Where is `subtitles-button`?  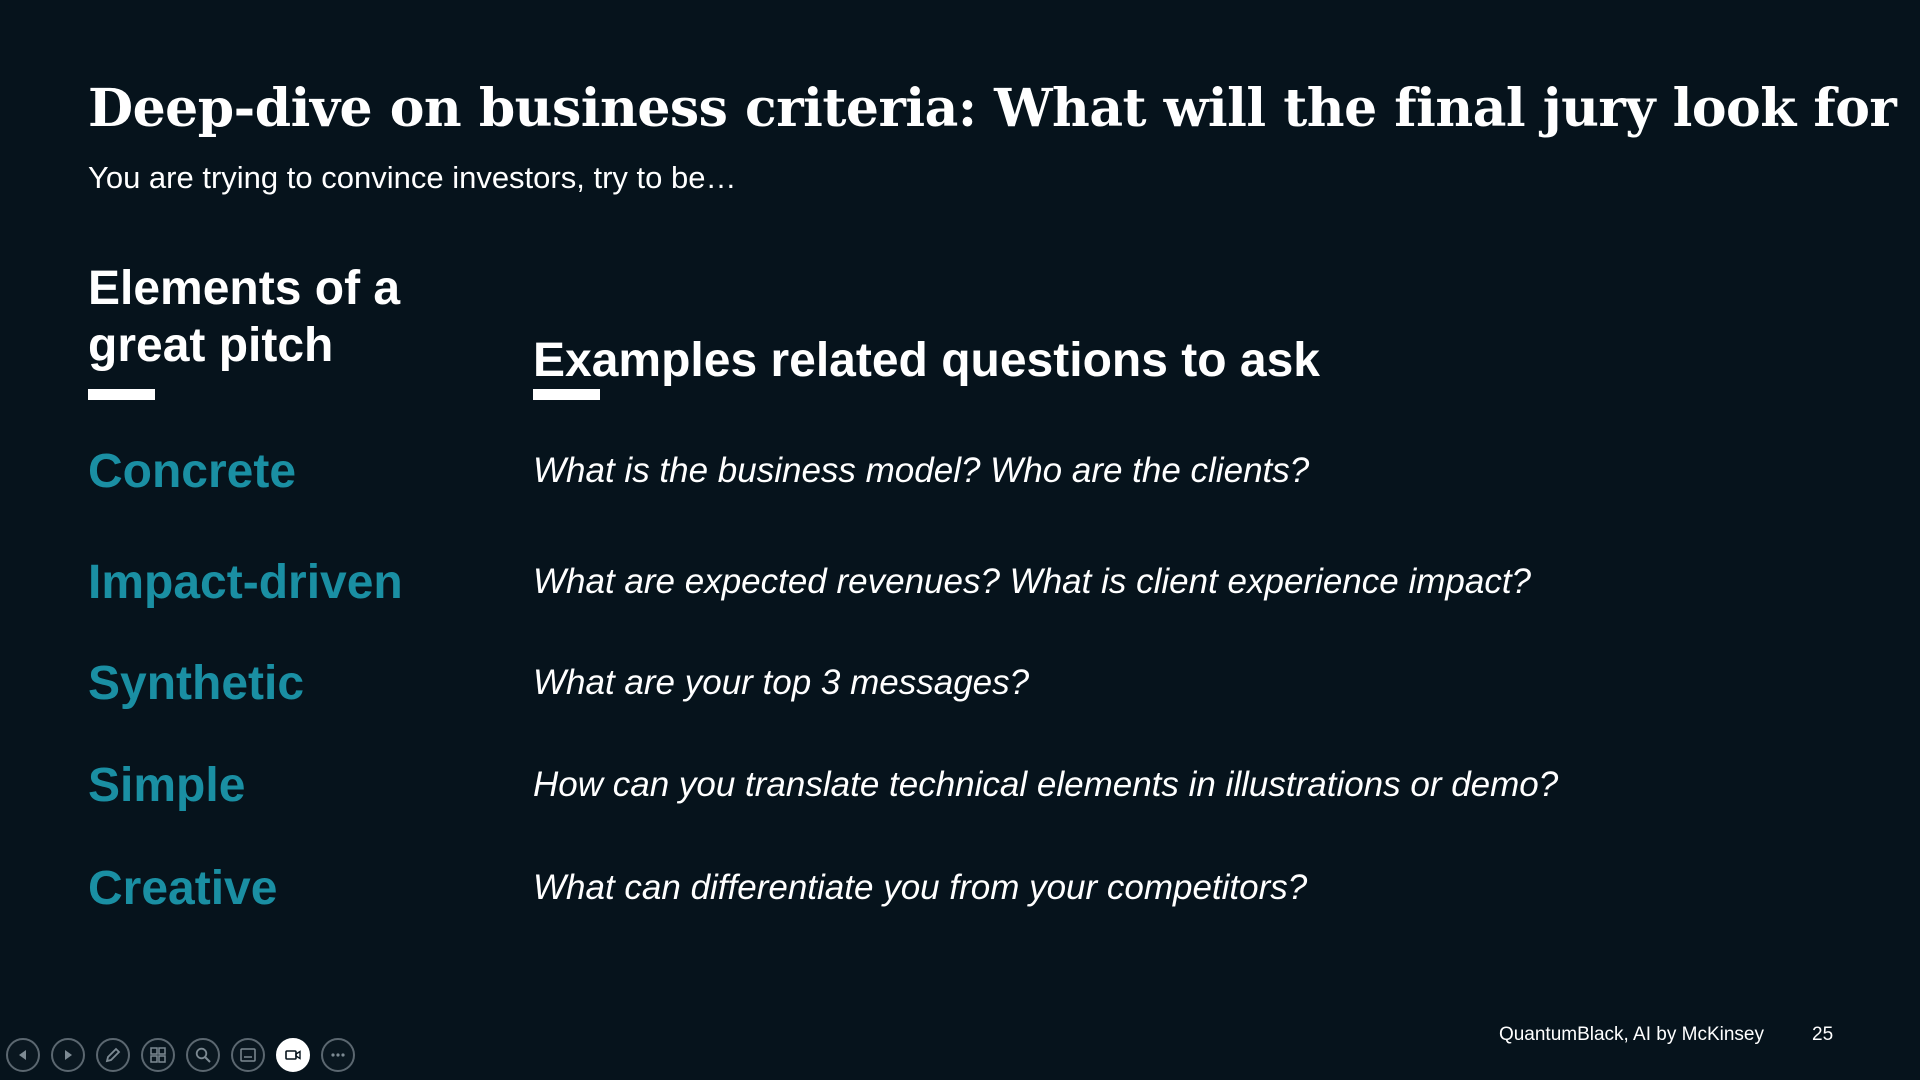 subtitles-button is located at coordinates (248, 1055).